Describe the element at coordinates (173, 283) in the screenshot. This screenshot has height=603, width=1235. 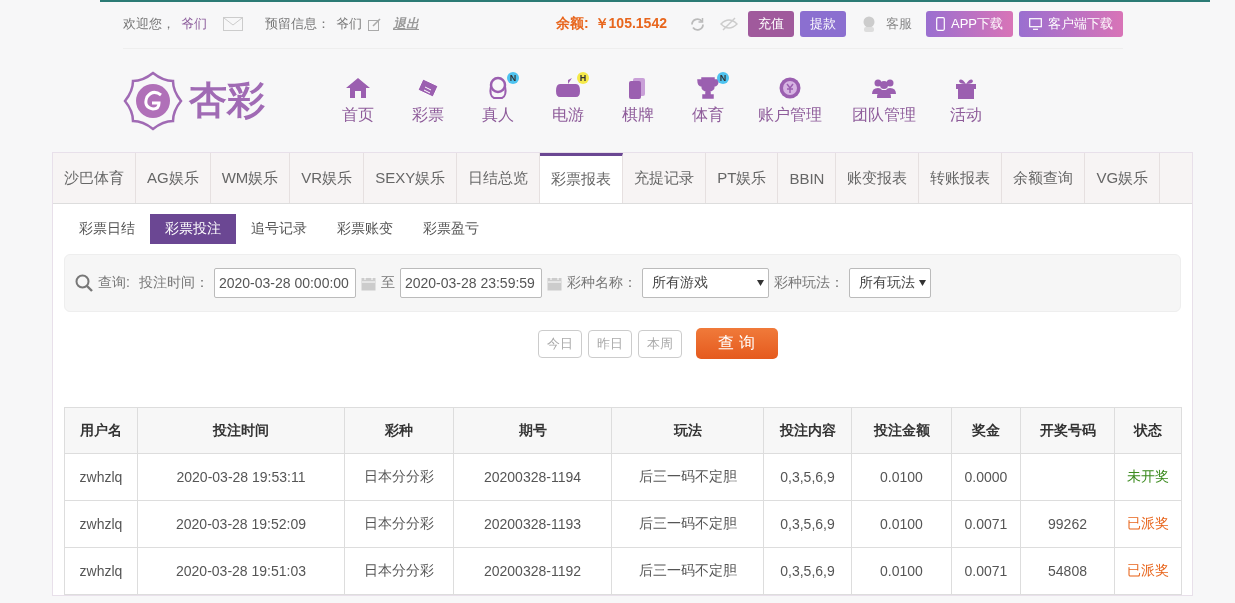
I see `bet-time-label: 投注时间：` at that location.